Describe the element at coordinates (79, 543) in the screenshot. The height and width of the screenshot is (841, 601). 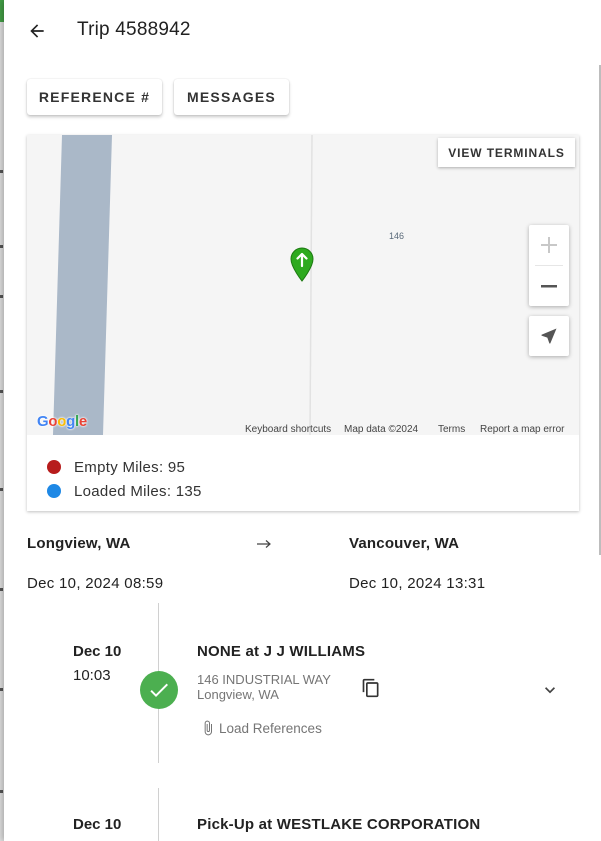
I see `origin-city: Longview, WA` at that location.